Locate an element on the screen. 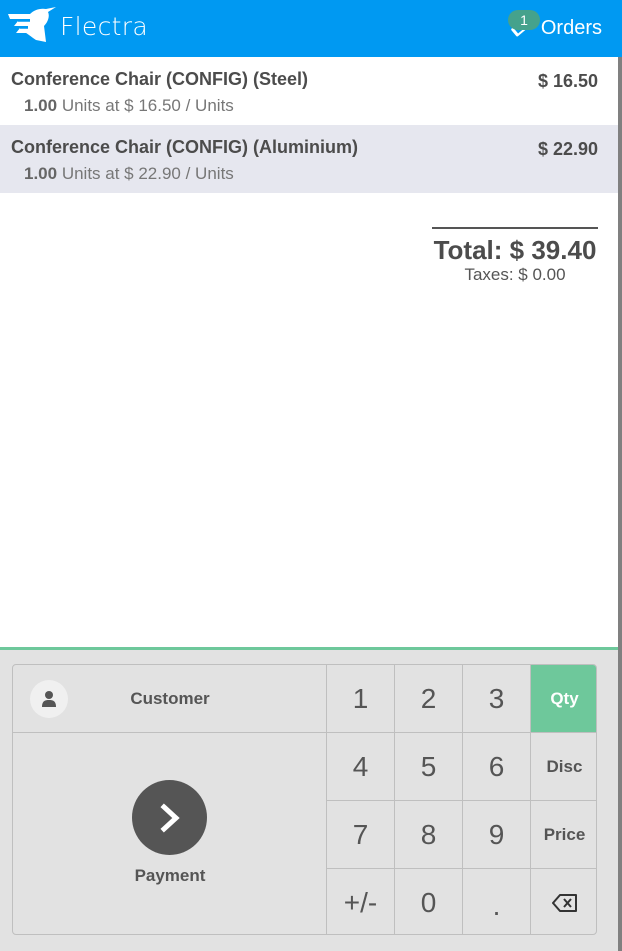 The width and height of the screenshot is (622, 951). bird-logo-icon is located at coordinates (32, 24).